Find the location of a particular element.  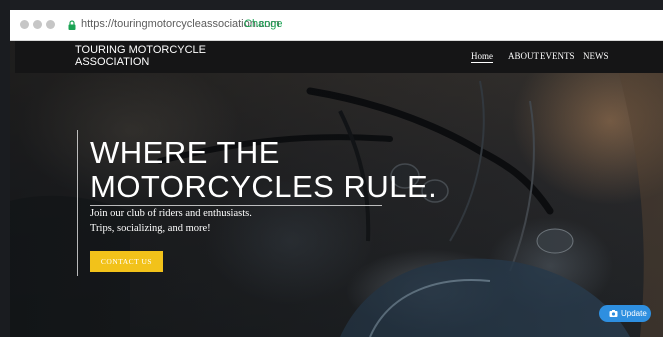

hero-headline-line2: MOTORCYCLES RULE. is located at coordinates (264, 186).